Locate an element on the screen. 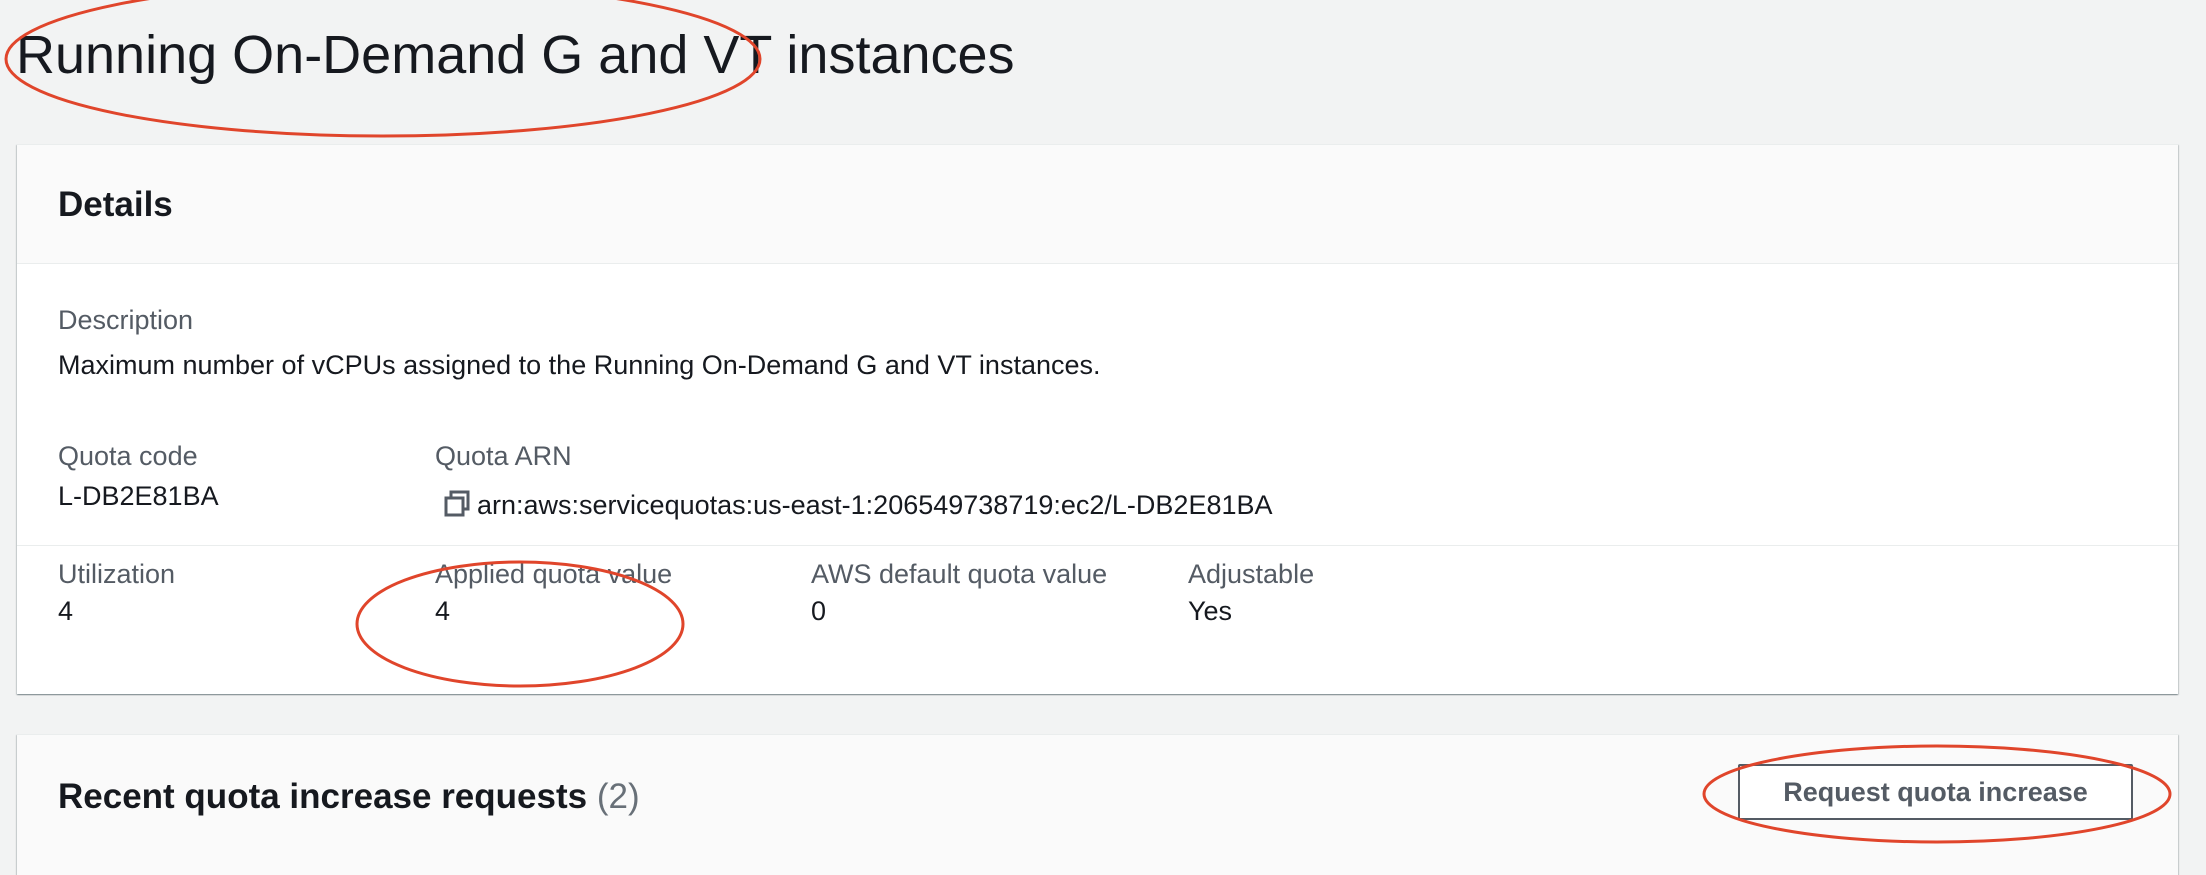 This screenshot has height=875, width=2206. request-quota-increase-button: Request quota increase is located at coordinates (1935, 792).